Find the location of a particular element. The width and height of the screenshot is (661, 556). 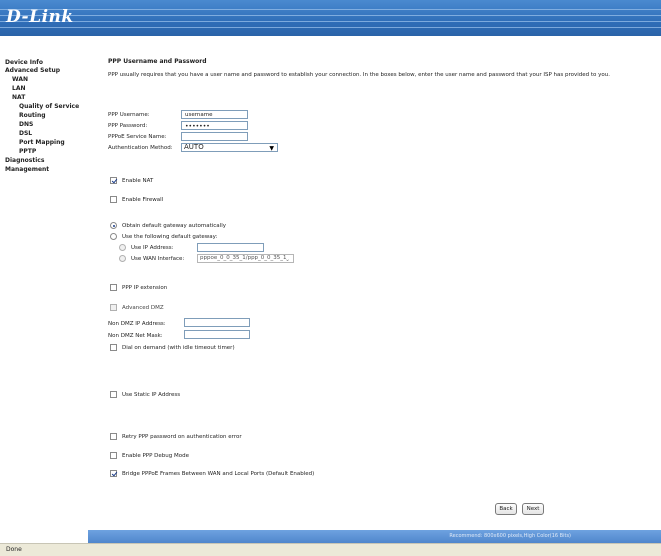

auth-method-value: AUTO is located at coordinates (194, 147).